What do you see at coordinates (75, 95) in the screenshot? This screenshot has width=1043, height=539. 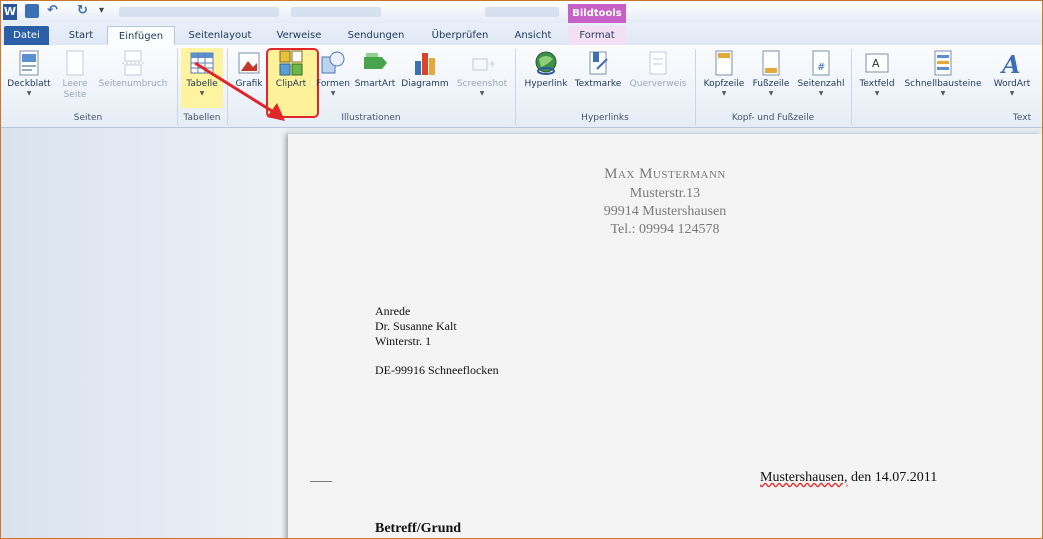 I see `leere-seite-label-2: Seite` at bounding box center [75, 95].